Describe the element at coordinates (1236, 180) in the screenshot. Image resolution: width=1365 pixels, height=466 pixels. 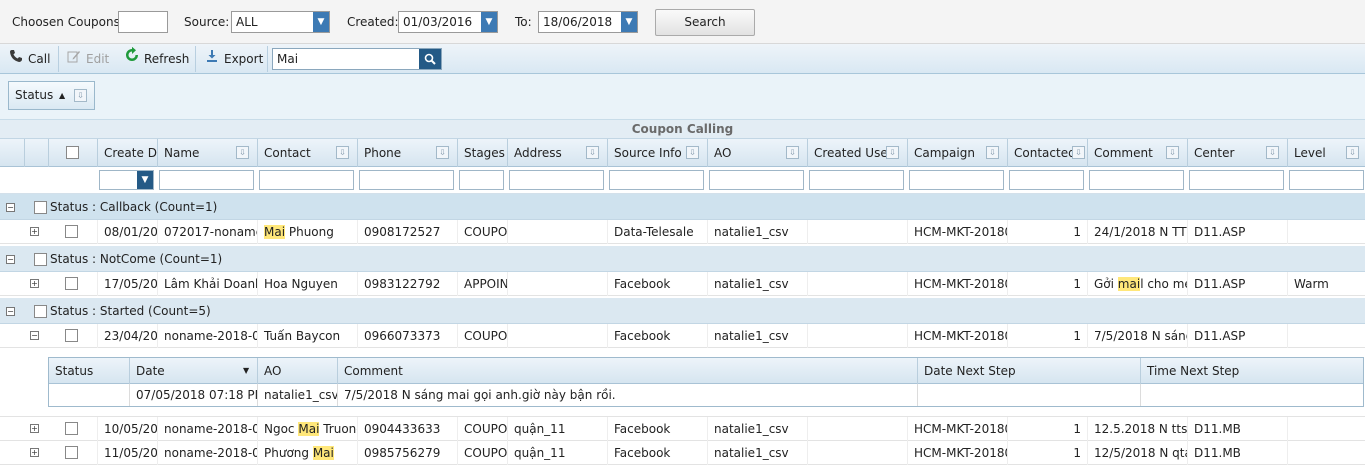
I see `filter-center` at that location.